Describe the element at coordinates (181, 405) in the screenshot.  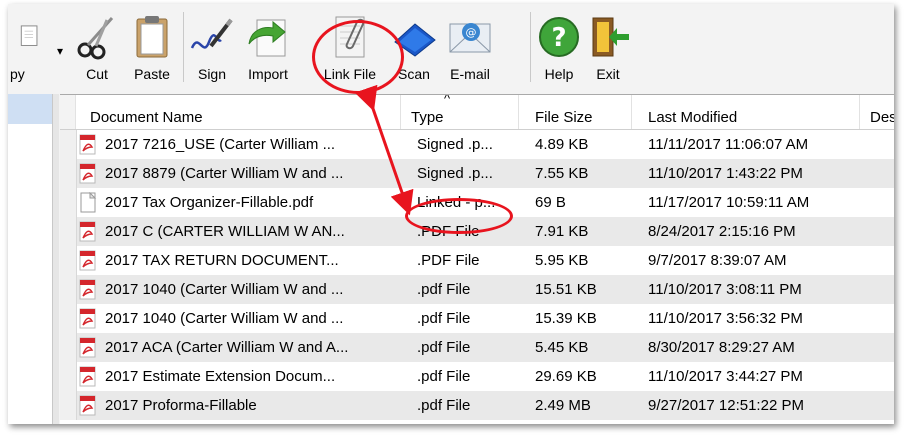
I see `document-name-cell: 2017 Proforma-Fillable` at that location.